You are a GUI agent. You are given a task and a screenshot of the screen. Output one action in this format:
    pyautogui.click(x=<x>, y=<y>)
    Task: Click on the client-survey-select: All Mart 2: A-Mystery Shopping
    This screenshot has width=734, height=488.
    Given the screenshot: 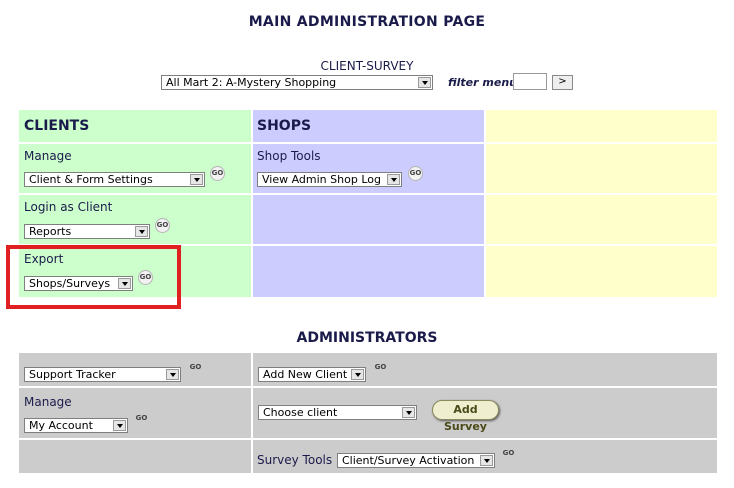 What is the action you would take?
    pyautogui.click(x=297, y=82)
    